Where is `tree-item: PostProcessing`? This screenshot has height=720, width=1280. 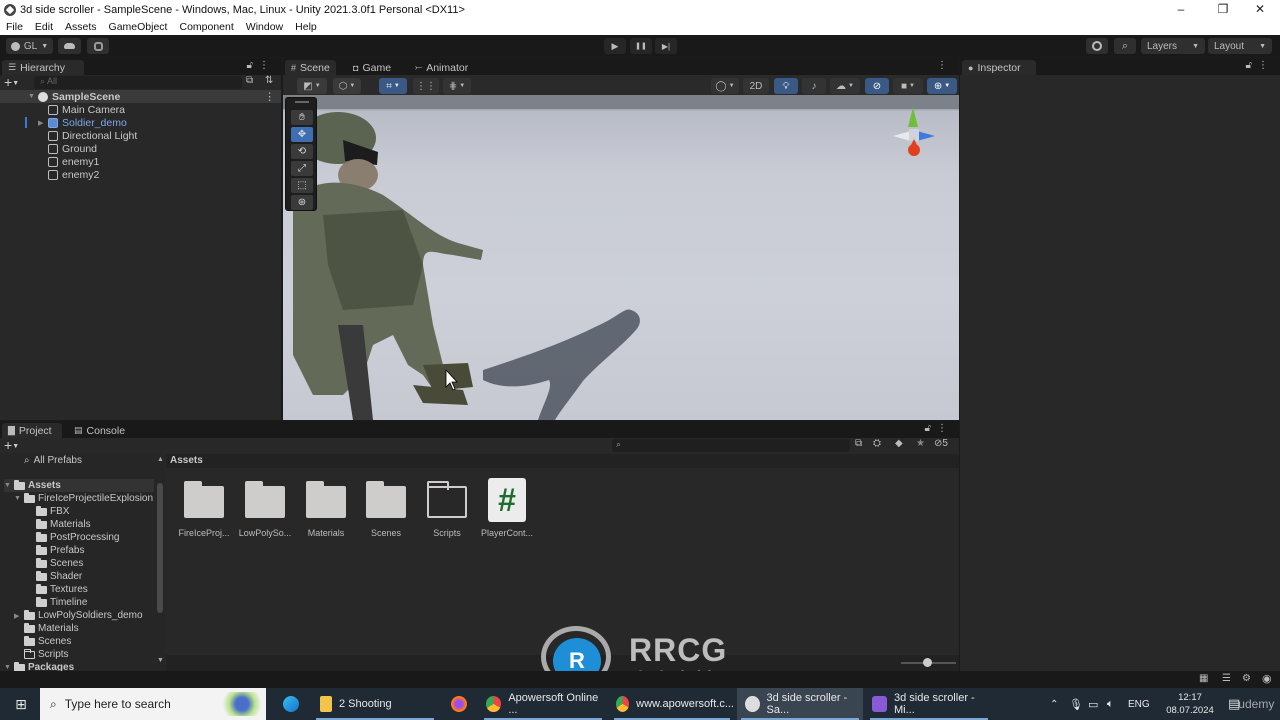
tree-item: PostProcessing is located at coordinates (77, 537).